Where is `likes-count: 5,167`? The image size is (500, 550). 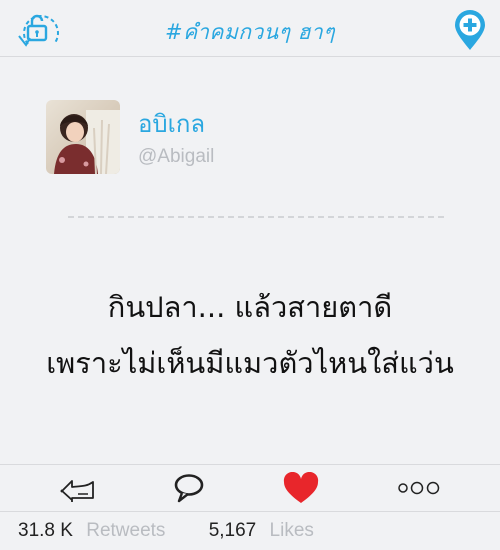 likes-count: 5,167 is located at coordinates (233, 530).